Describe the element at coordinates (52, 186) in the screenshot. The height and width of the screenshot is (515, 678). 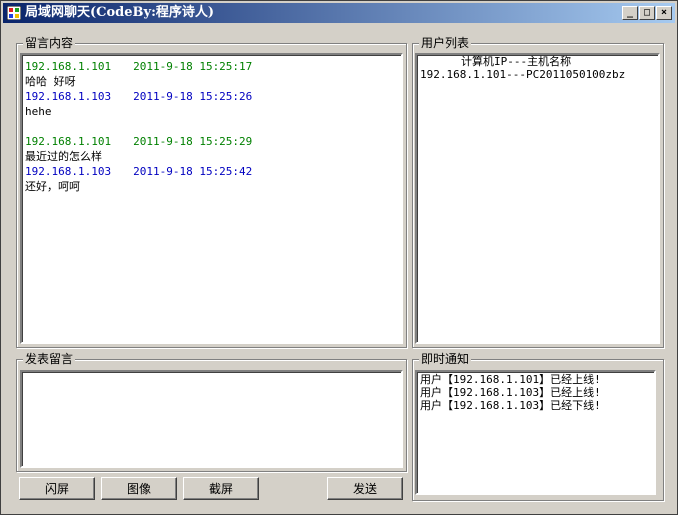
I see `message-text: 还好，呵呵` at that location.